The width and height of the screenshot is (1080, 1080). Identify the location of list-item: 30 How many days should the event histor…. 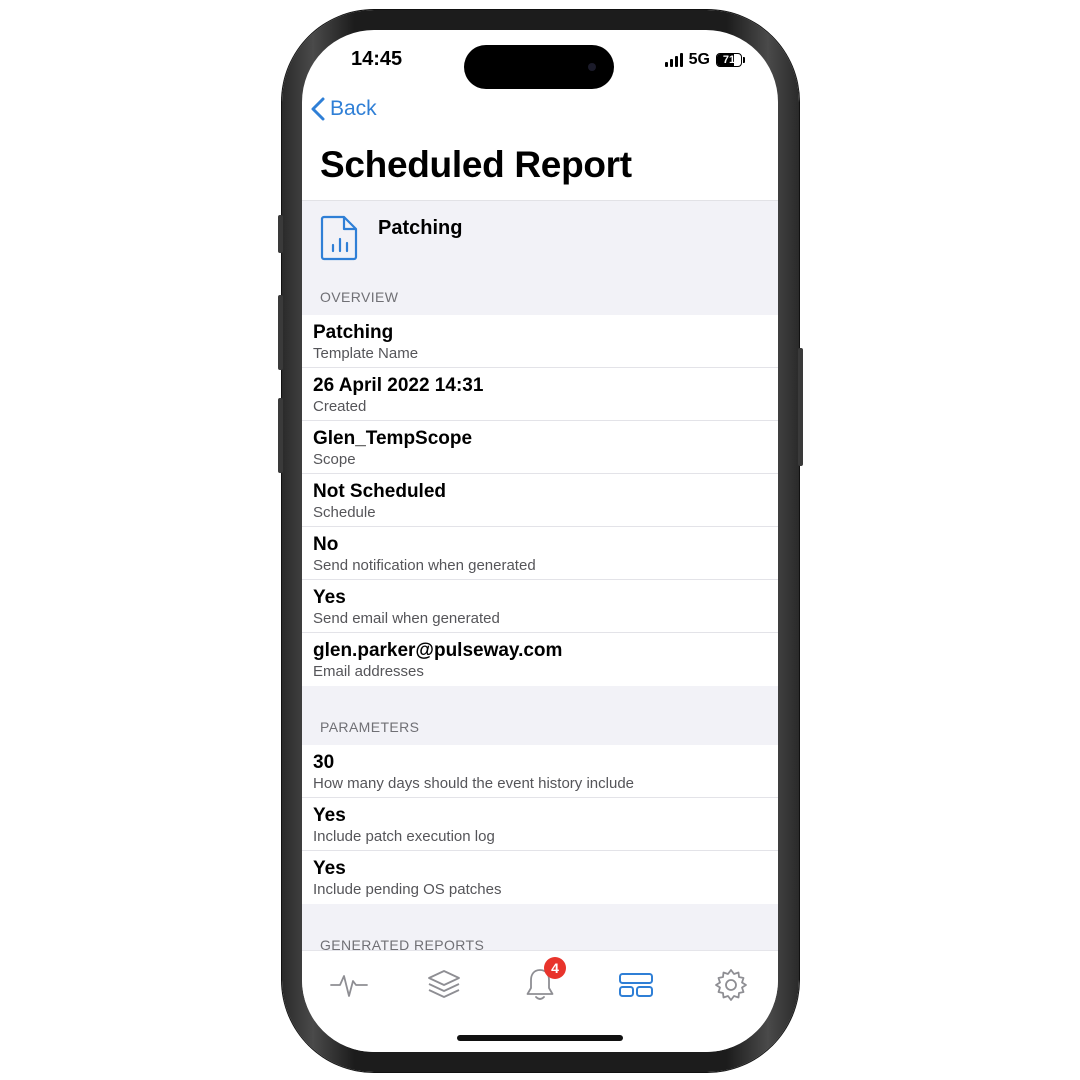
(540, 771).